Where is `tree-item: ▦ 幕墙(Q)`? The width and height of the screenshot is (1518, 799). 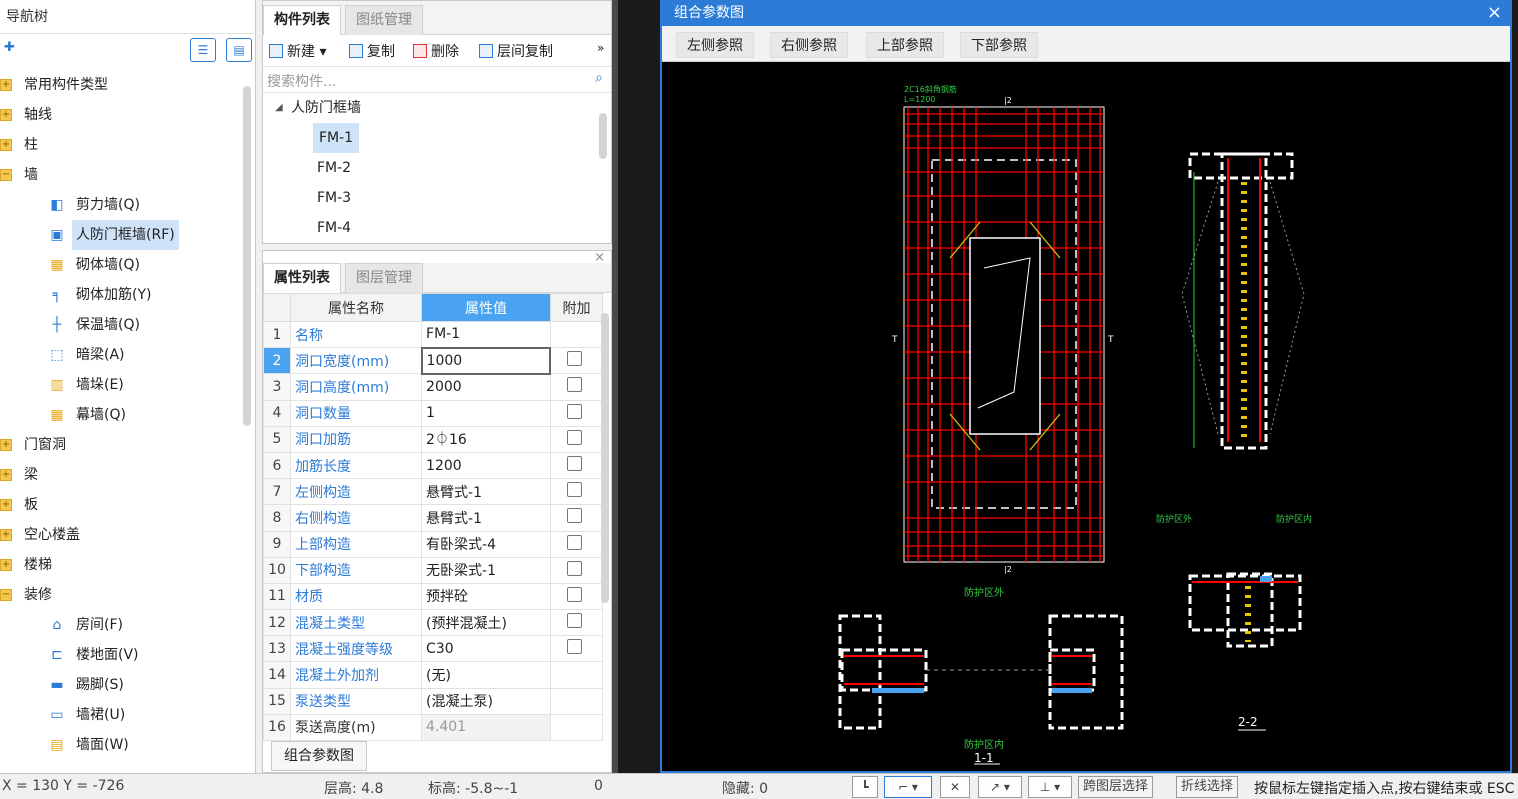
tree-item: ▦ 幕墙(Q) is located at coordinates (120, 415).